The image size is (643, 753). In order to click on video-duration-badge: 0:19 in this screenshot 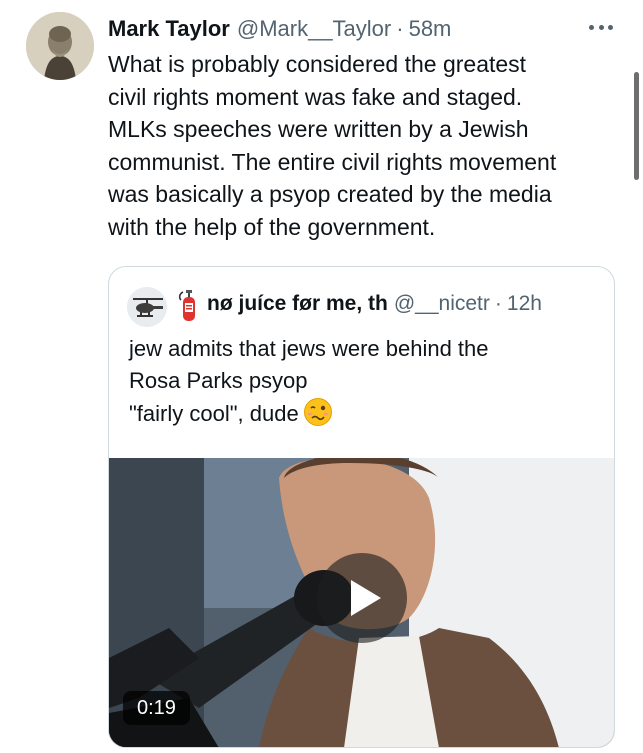, I will do `click(156, 708)`.